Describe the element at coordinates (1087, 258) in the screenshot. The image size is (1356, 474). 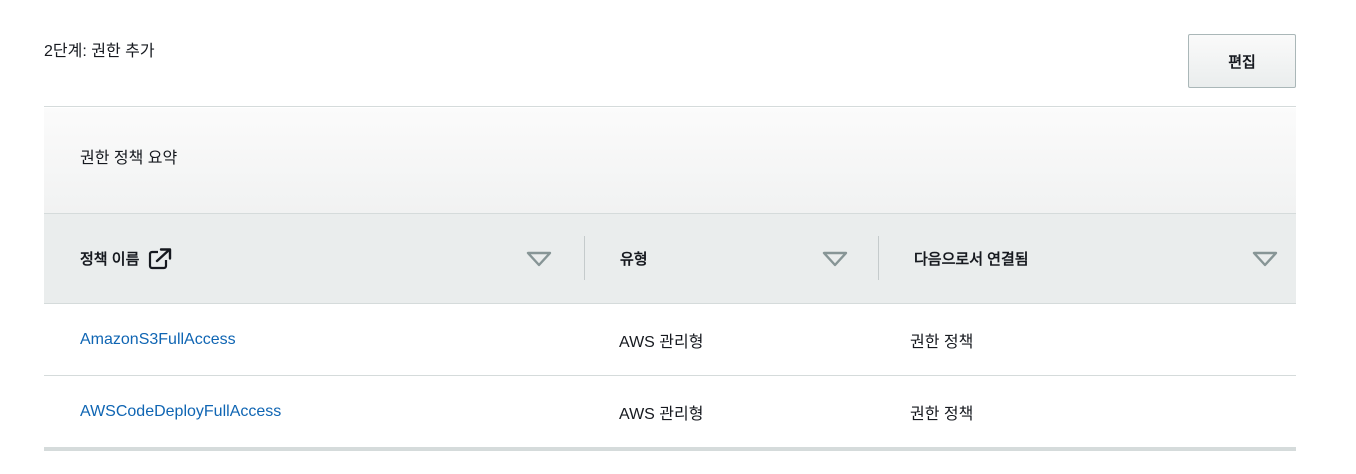
I see `column-header-attached-as: 다음으로서 연결됨` at that location.